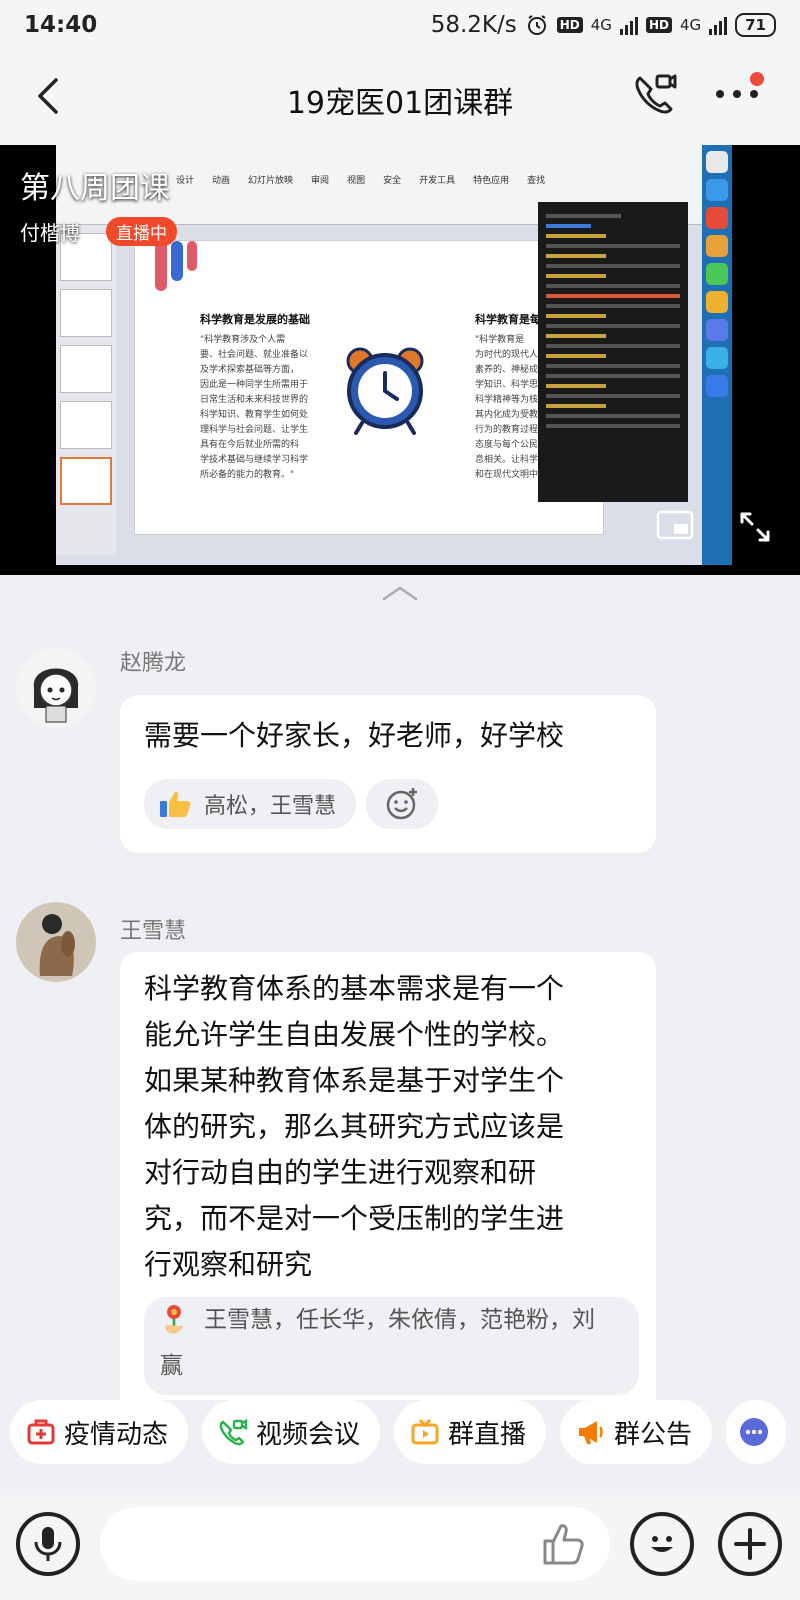 The height and width of the screenshot is (1600, 800). What do you see at coordinates (356, 181) in the screenshot?
I see `ribbon-tab: 视图` at bounding box center [356, 181].